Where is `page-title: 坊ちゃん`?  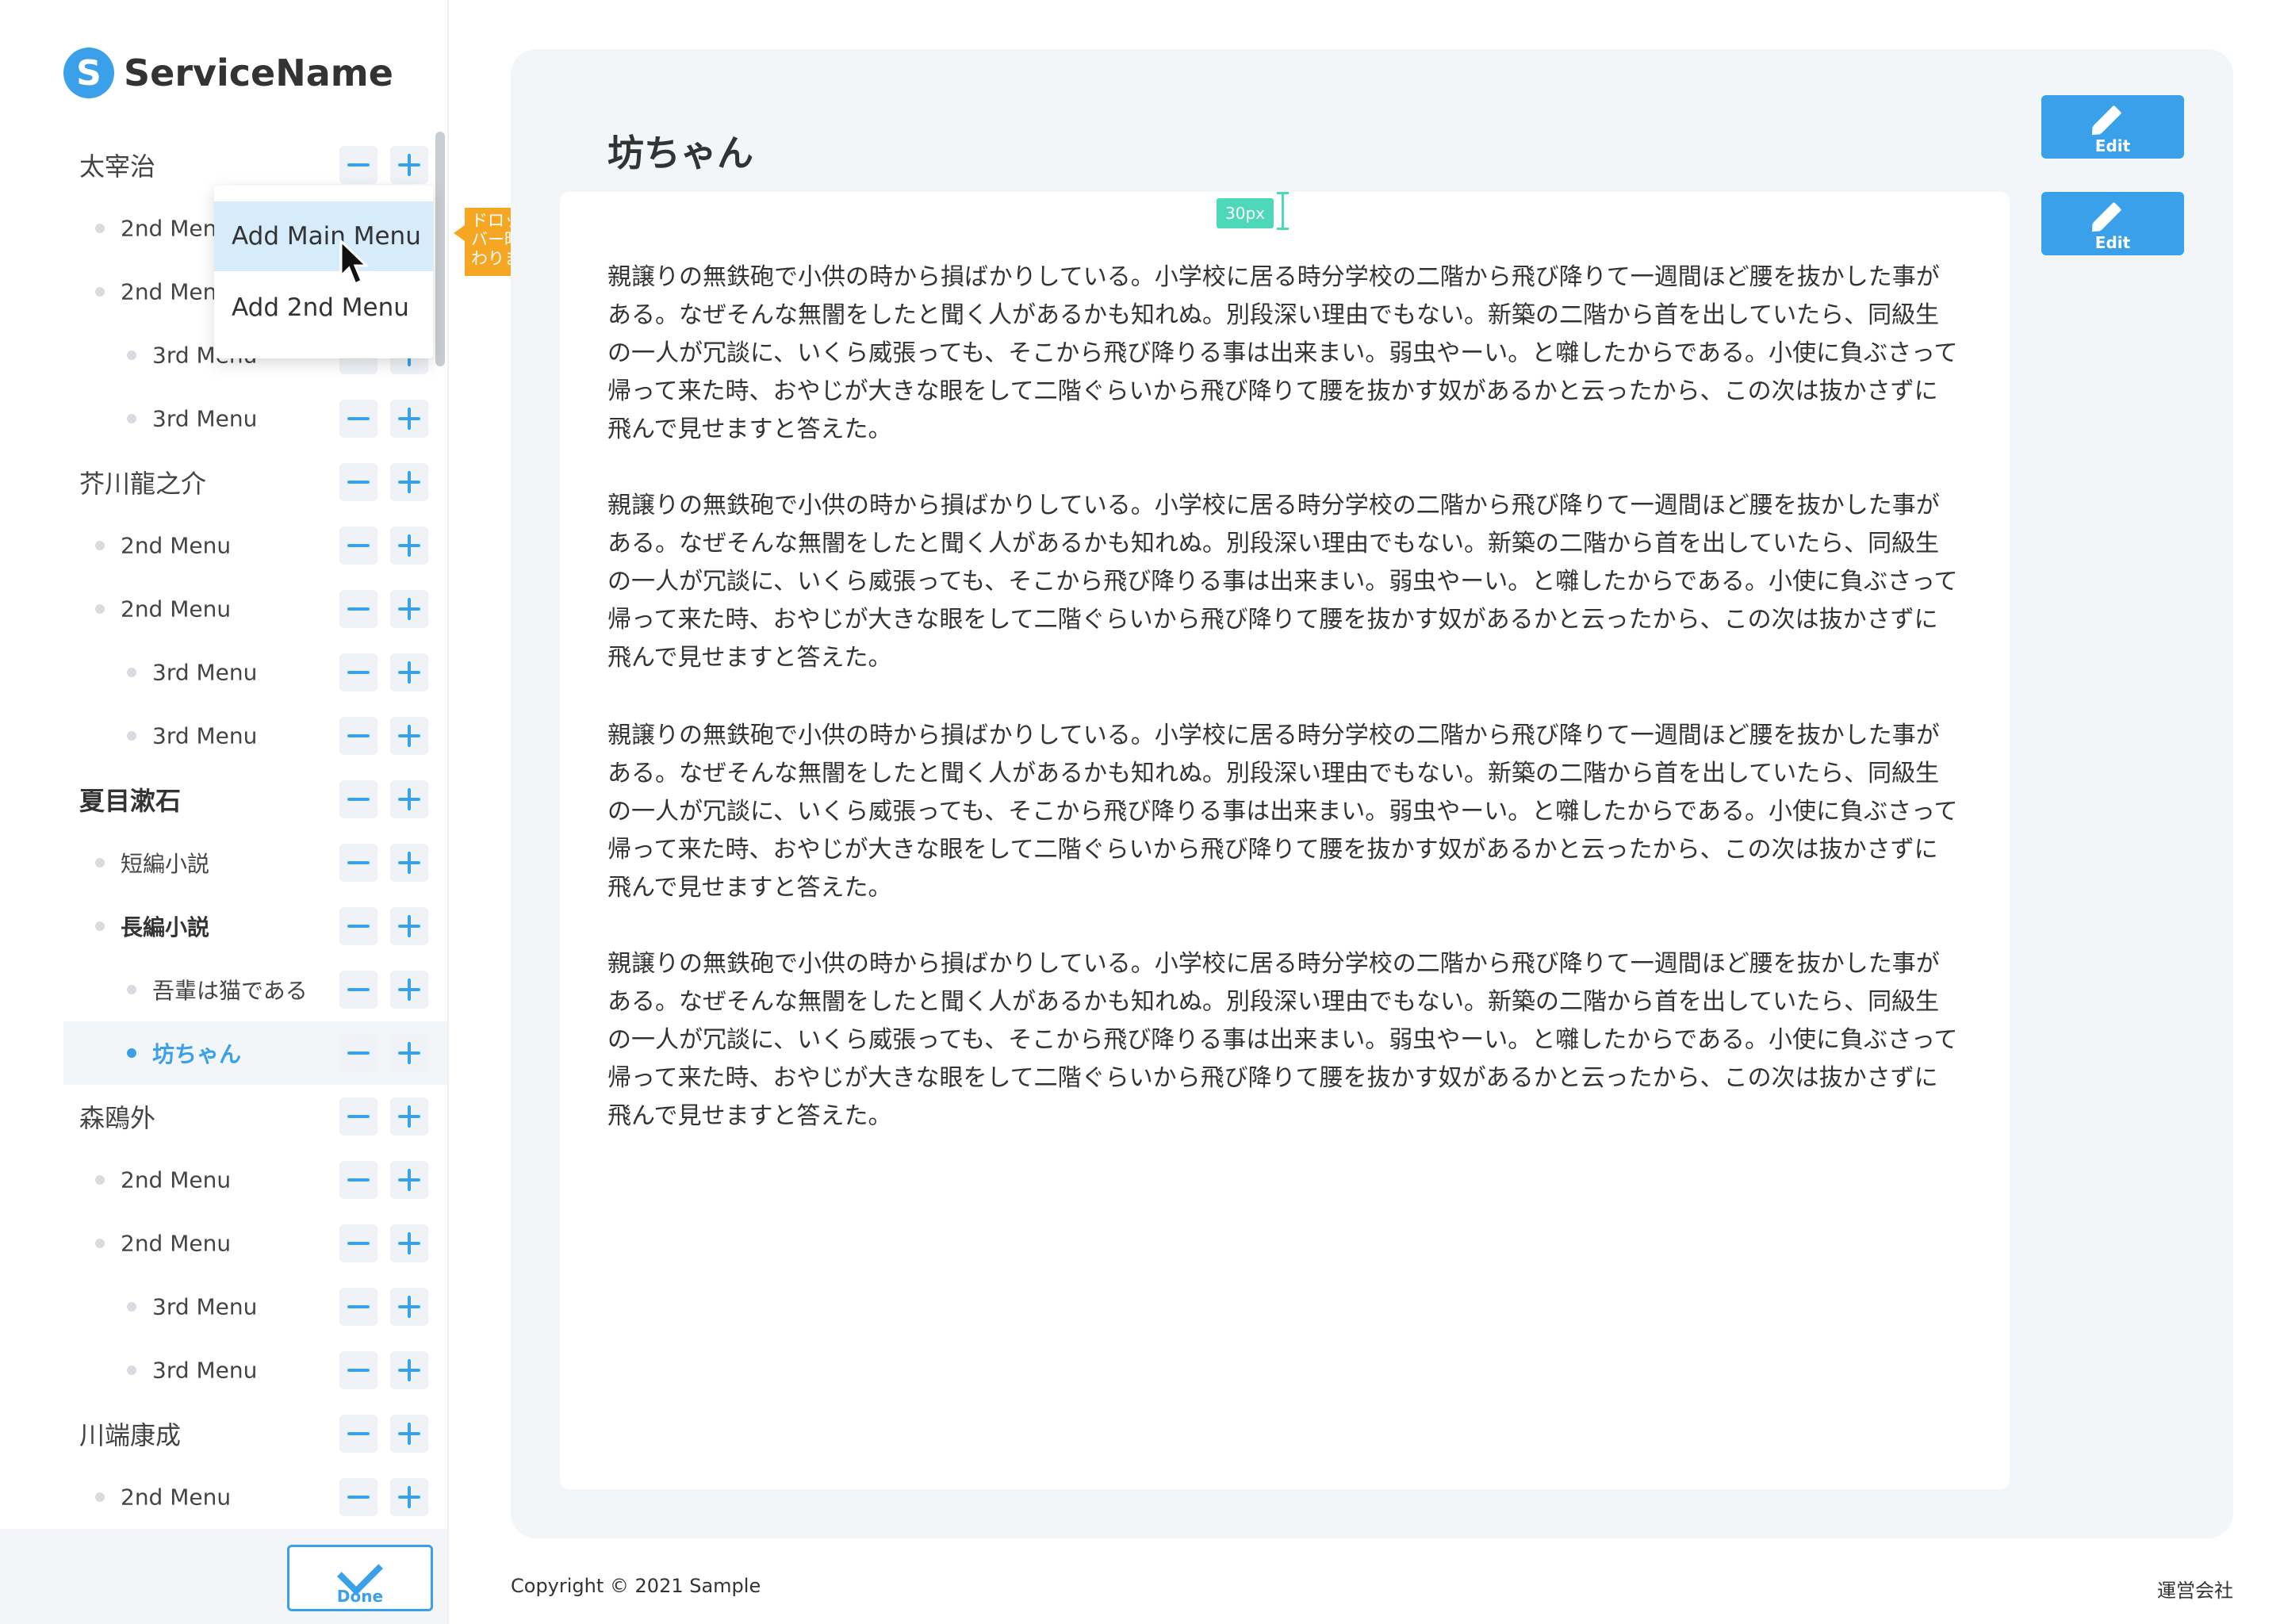
page-title: 坊ちゃん is located at coordinates (680, 152).